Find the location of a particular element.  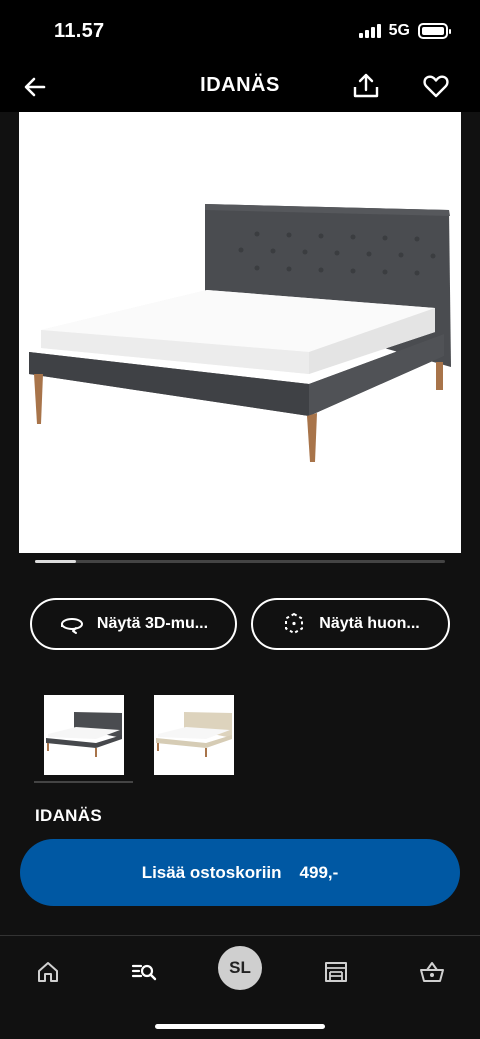

heart-icon is located at coordinates (436, 86).